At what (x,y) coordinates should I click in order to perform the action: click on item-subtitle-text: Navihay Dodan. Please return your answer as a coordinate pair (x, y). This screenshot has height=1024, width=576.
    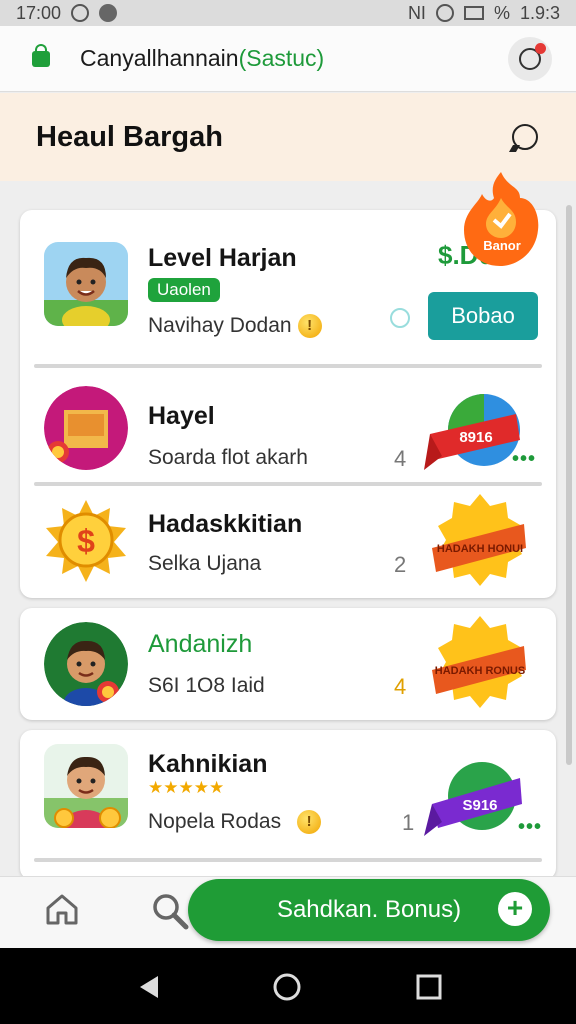
    Looking at the image, I should click on (220, 325).